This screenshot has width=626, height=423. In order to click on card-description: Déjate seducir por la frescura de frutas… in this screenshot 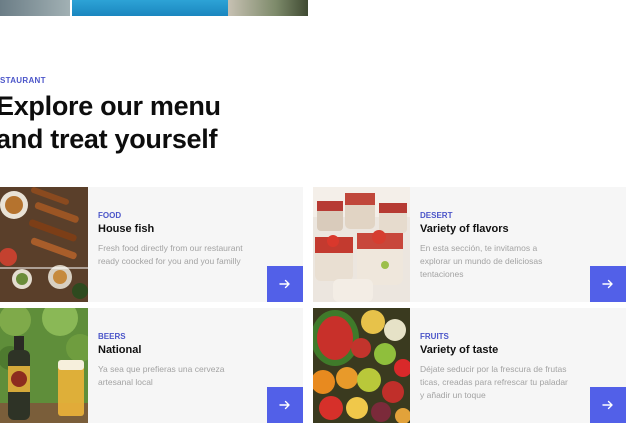, I will do `click(494, 382)`.